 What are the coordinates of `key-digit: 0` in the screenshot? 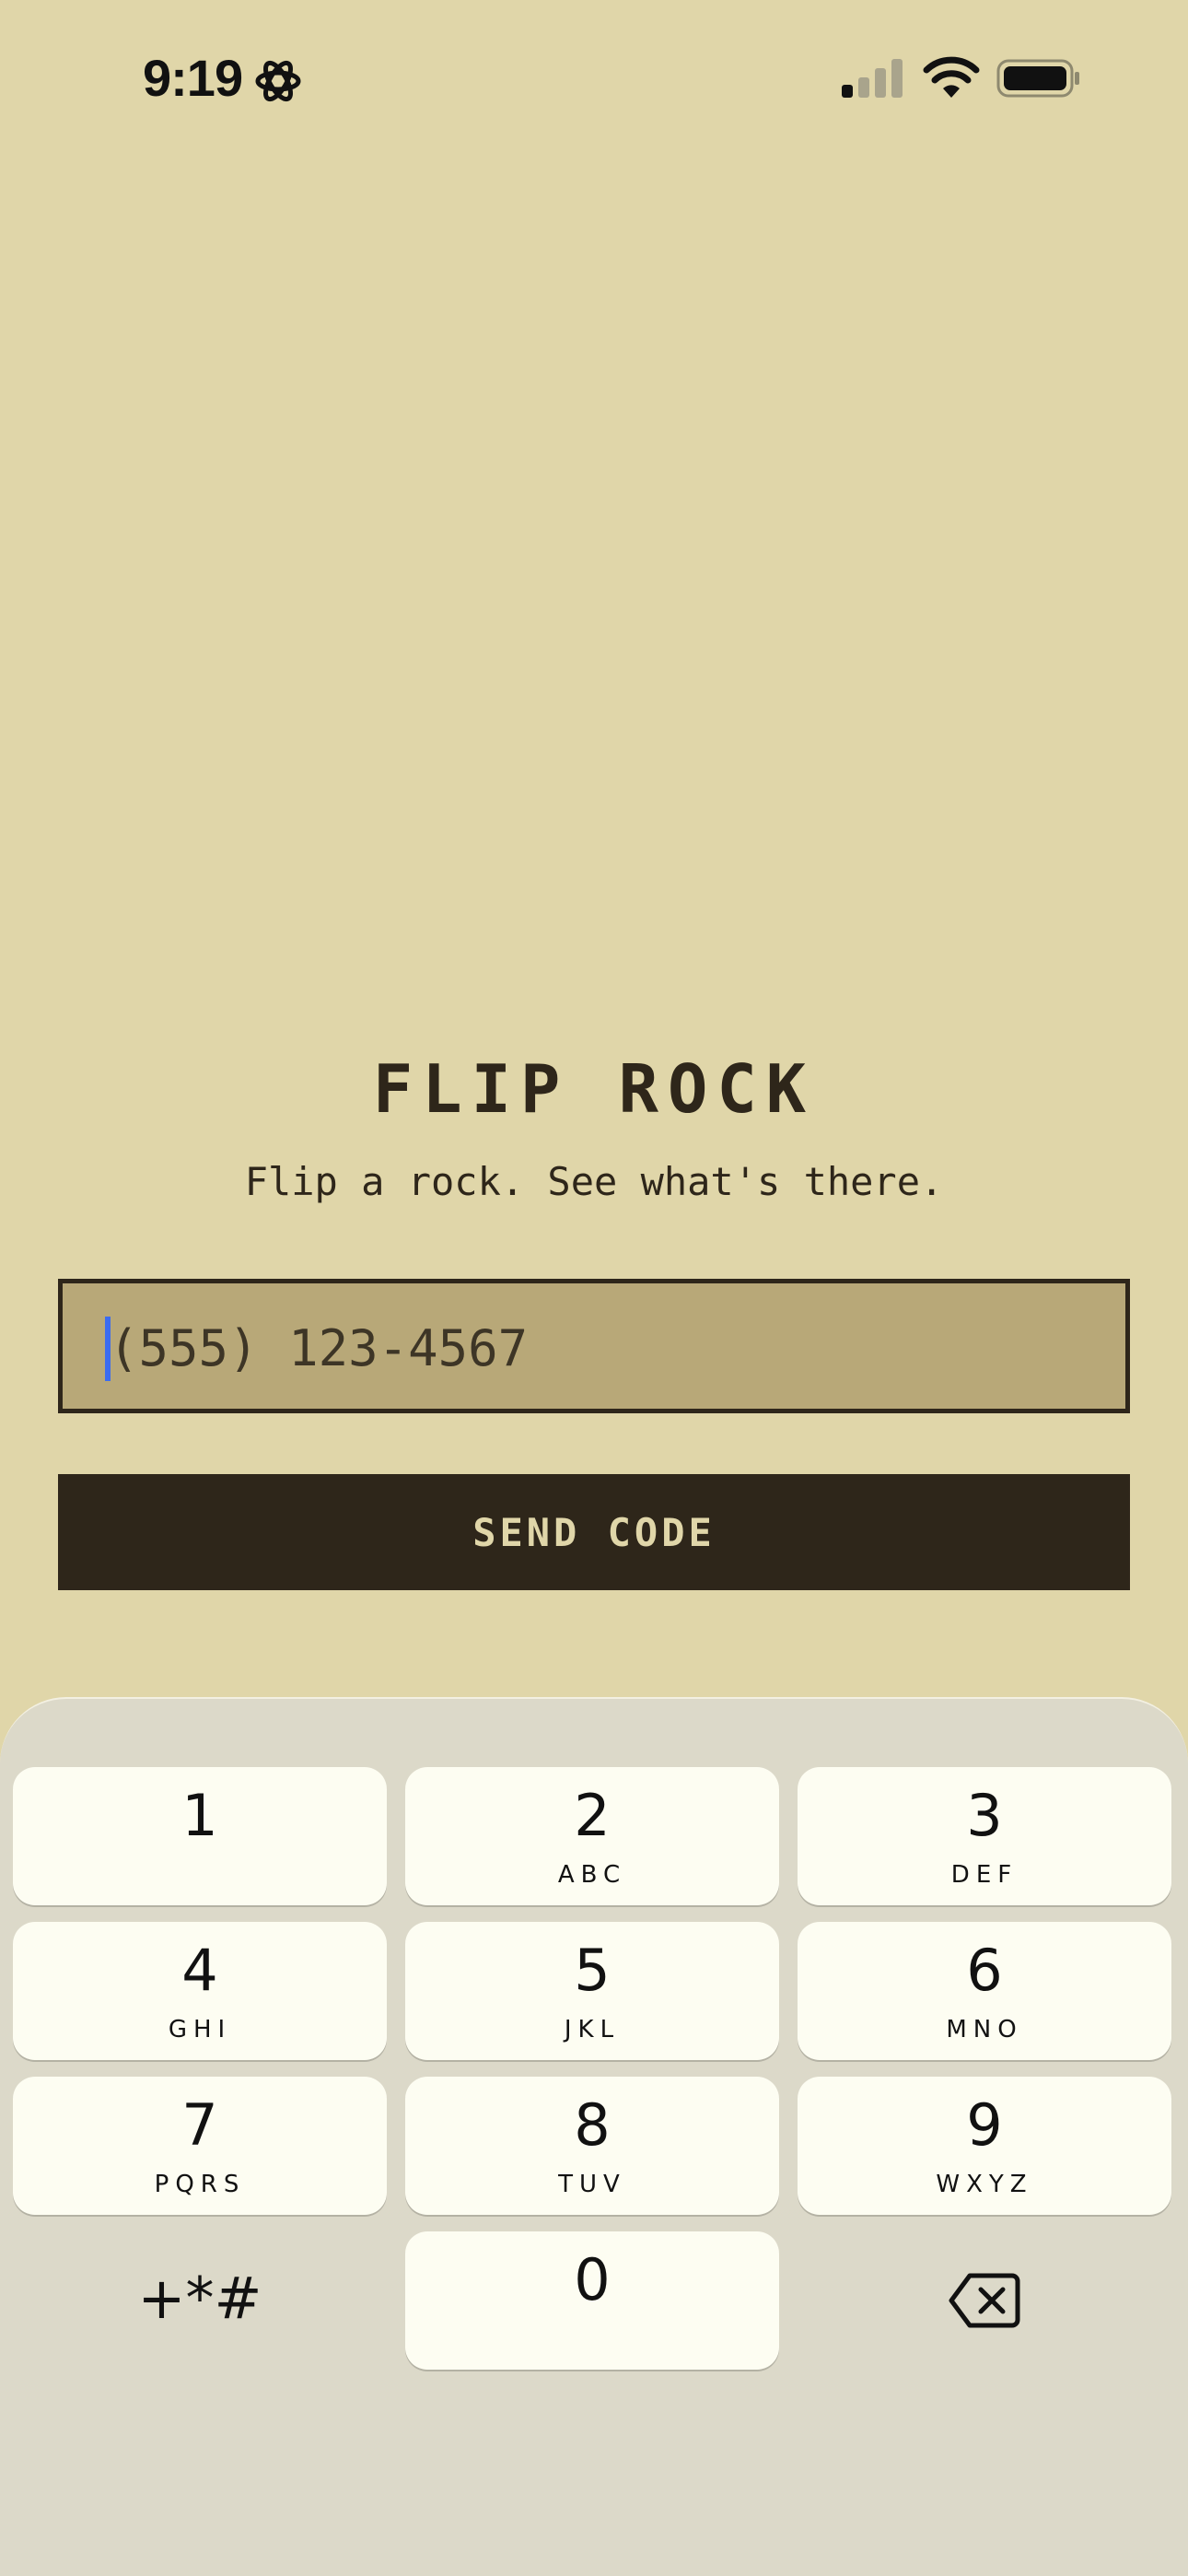 It's located at (592, 2279).